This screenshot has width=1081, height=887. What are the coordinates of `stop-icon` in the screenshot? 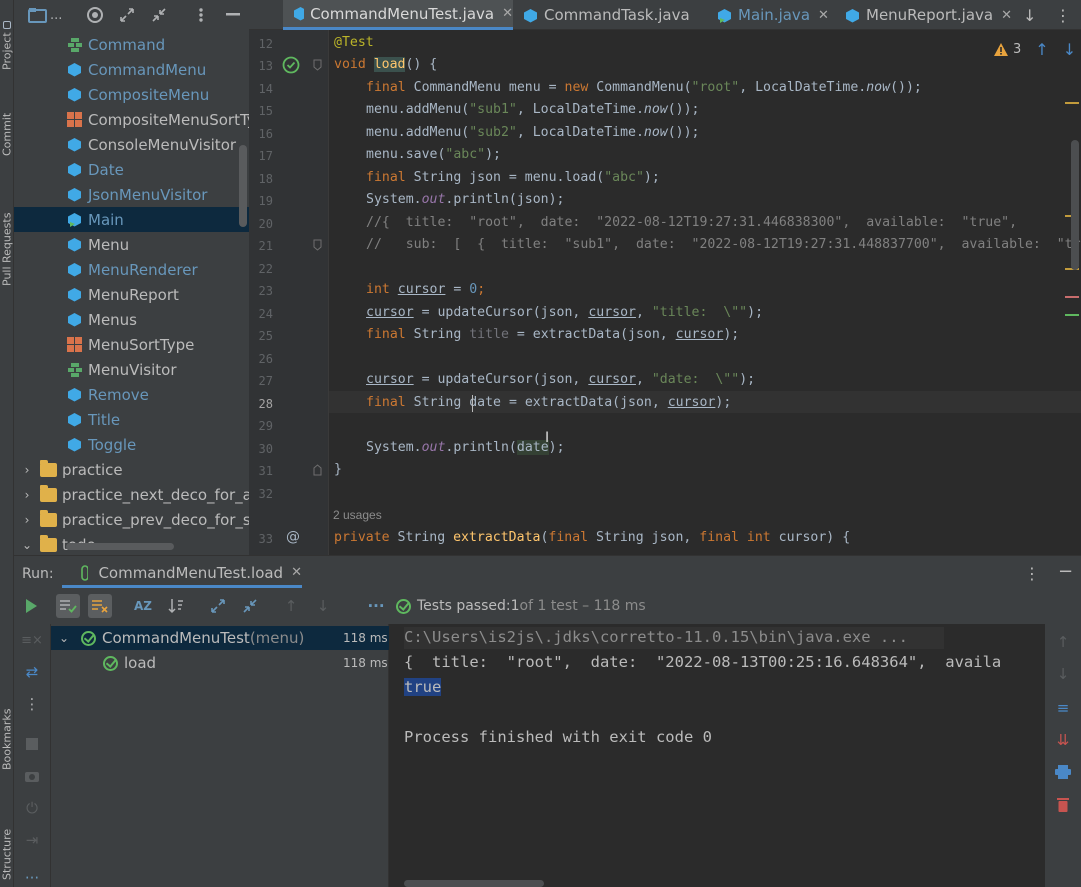 It's located at (32, 744).